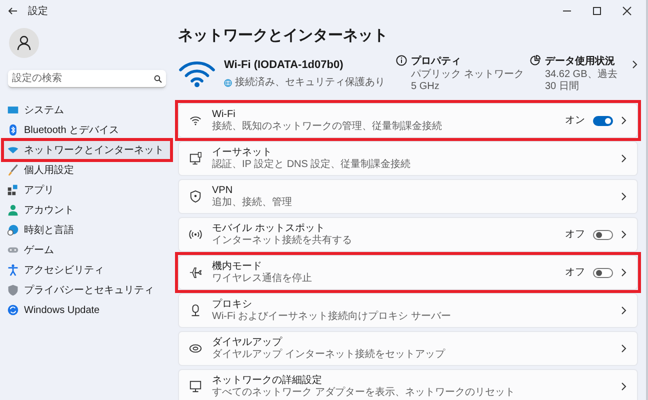  Describe the element at coordinates (195, 272) in the screenshot. I see `airplane-icon` at that location.